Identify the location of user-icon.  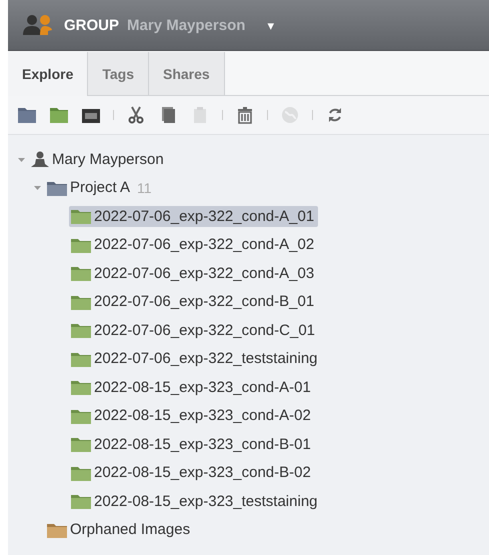
(40, 159).